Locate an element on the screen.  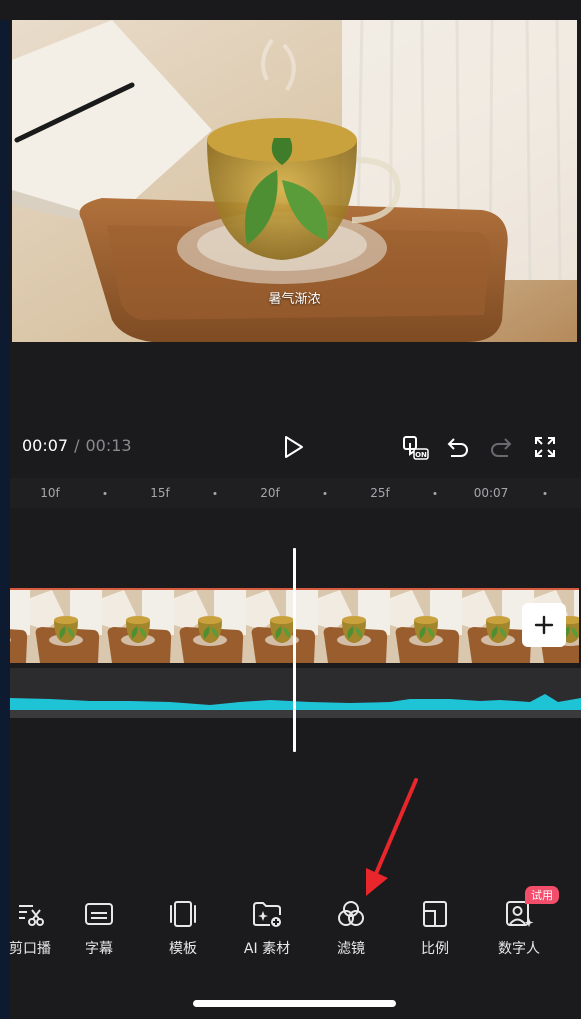
left-edge is located at coordinates (5, 509).